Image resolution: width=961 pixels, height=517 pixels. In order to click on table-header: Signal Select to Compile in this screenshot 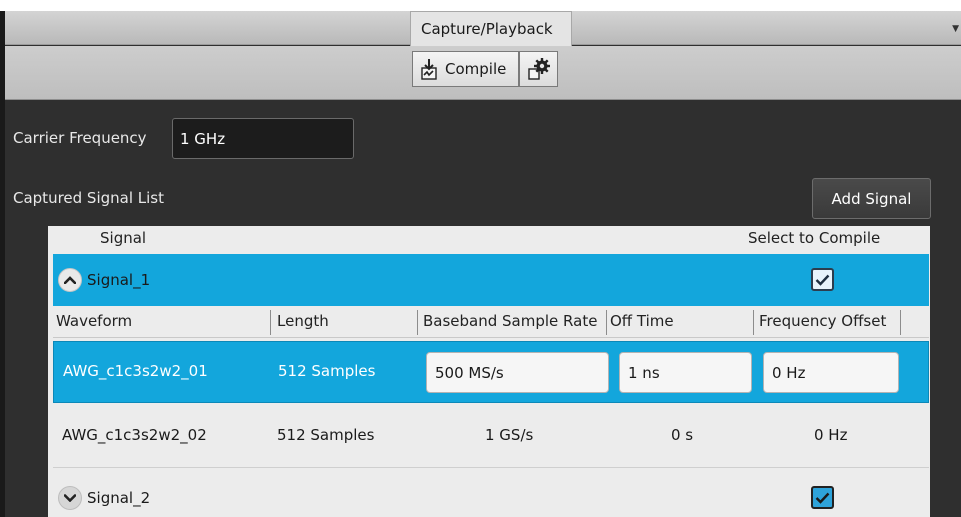, I will do `click(489, 239)`.